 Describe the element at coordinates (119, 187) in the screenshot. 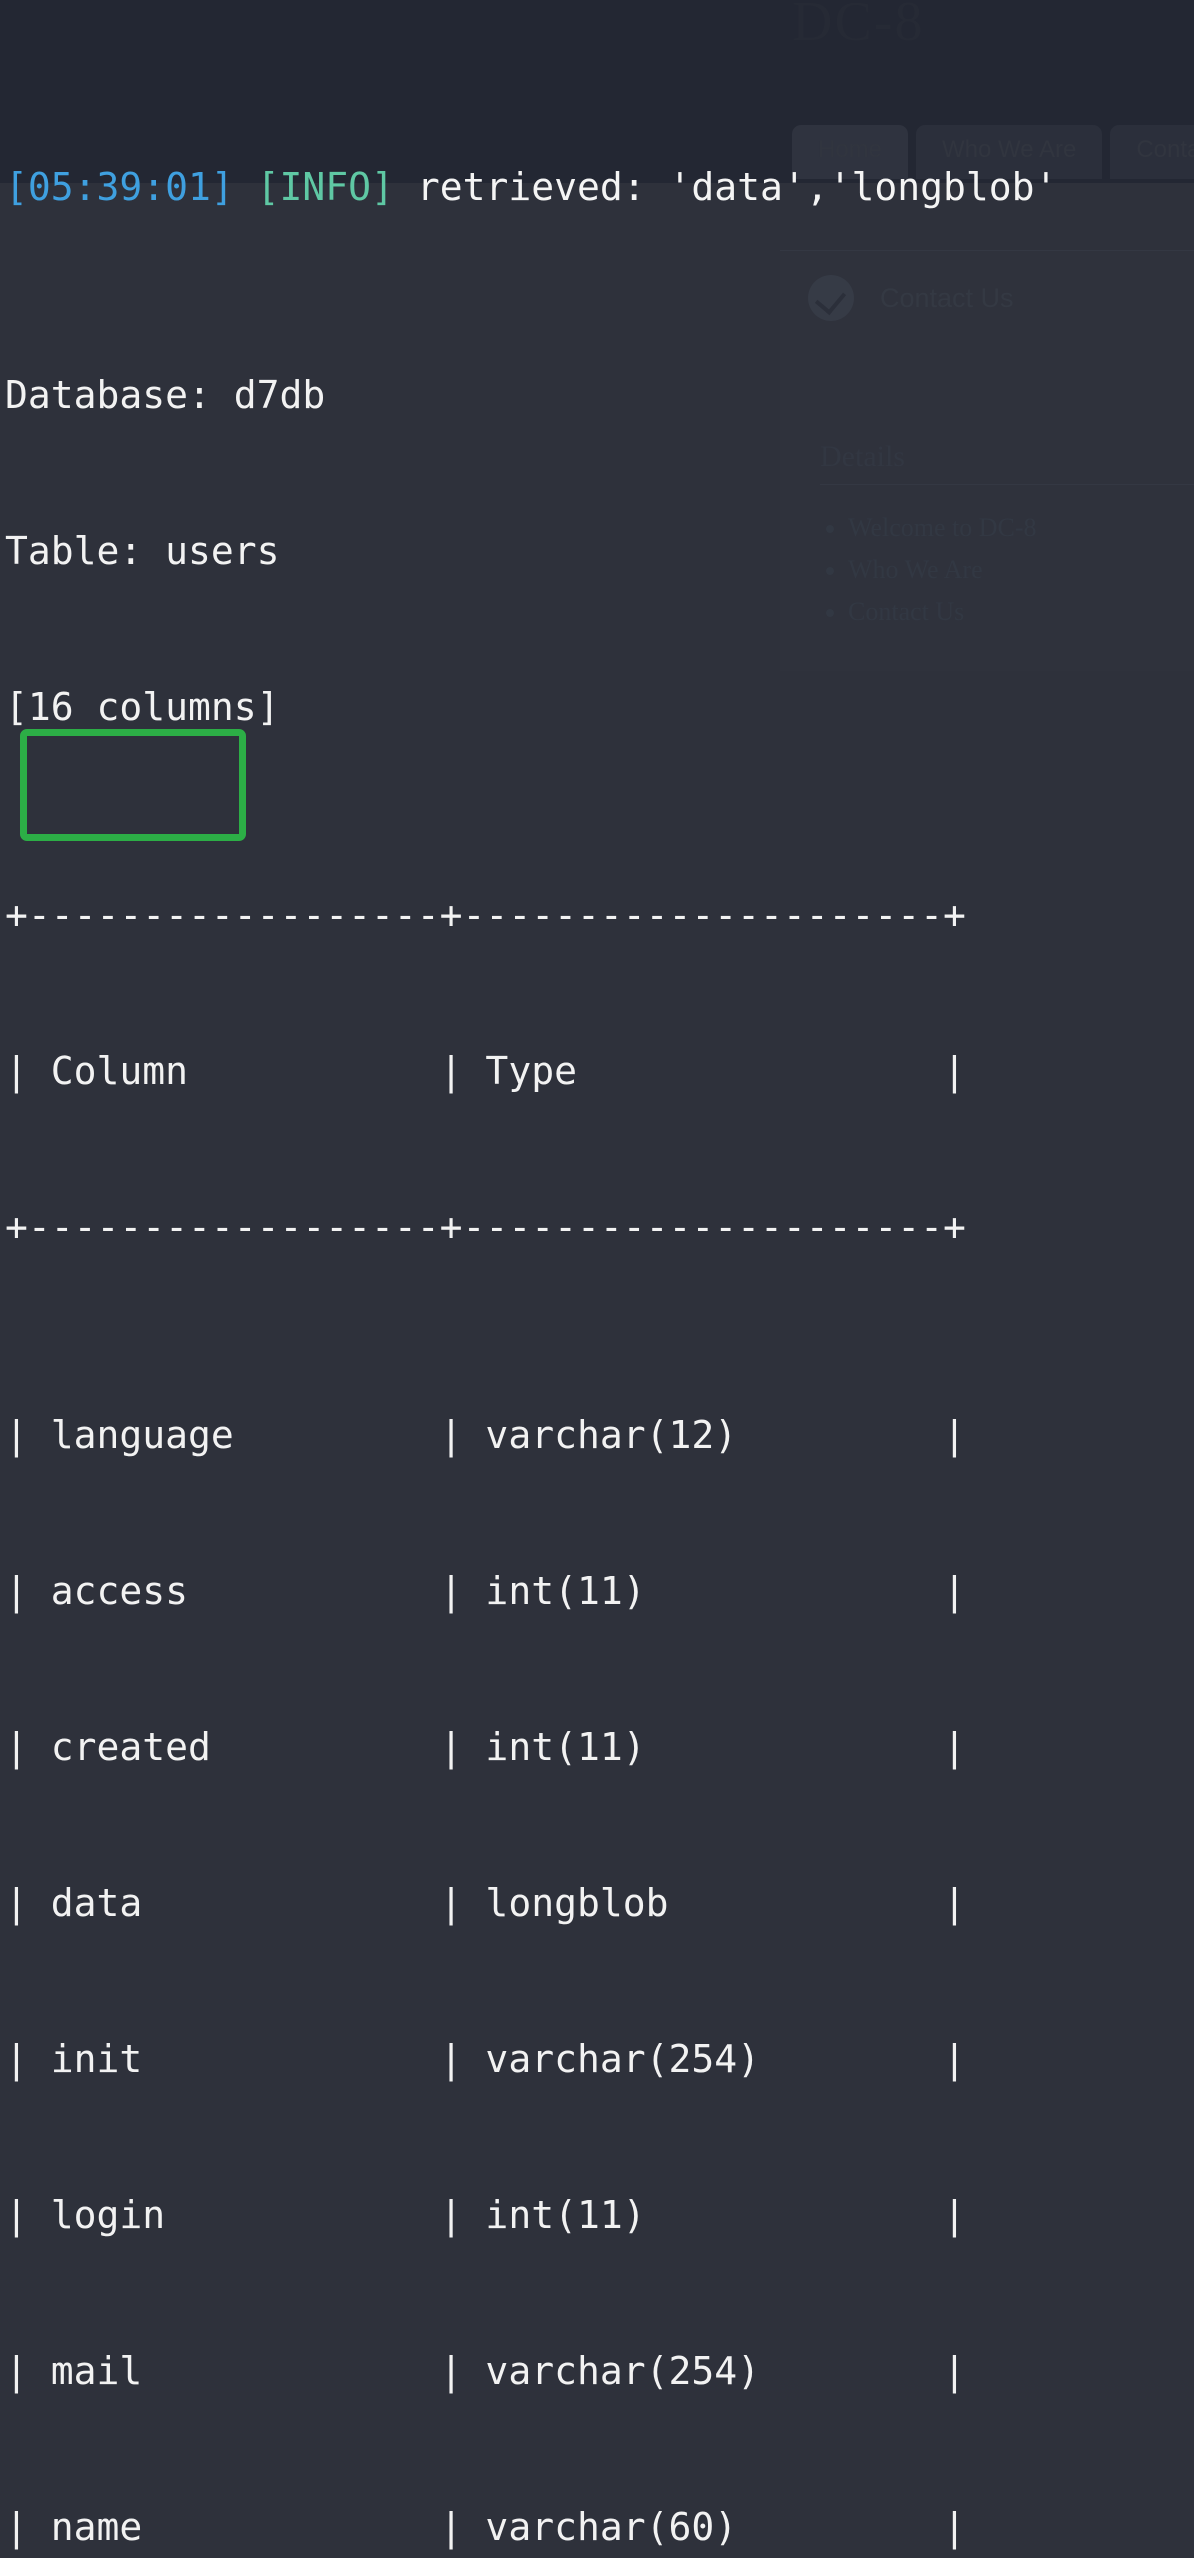

I see `log-timestamp: [05:39:01]` at that location.